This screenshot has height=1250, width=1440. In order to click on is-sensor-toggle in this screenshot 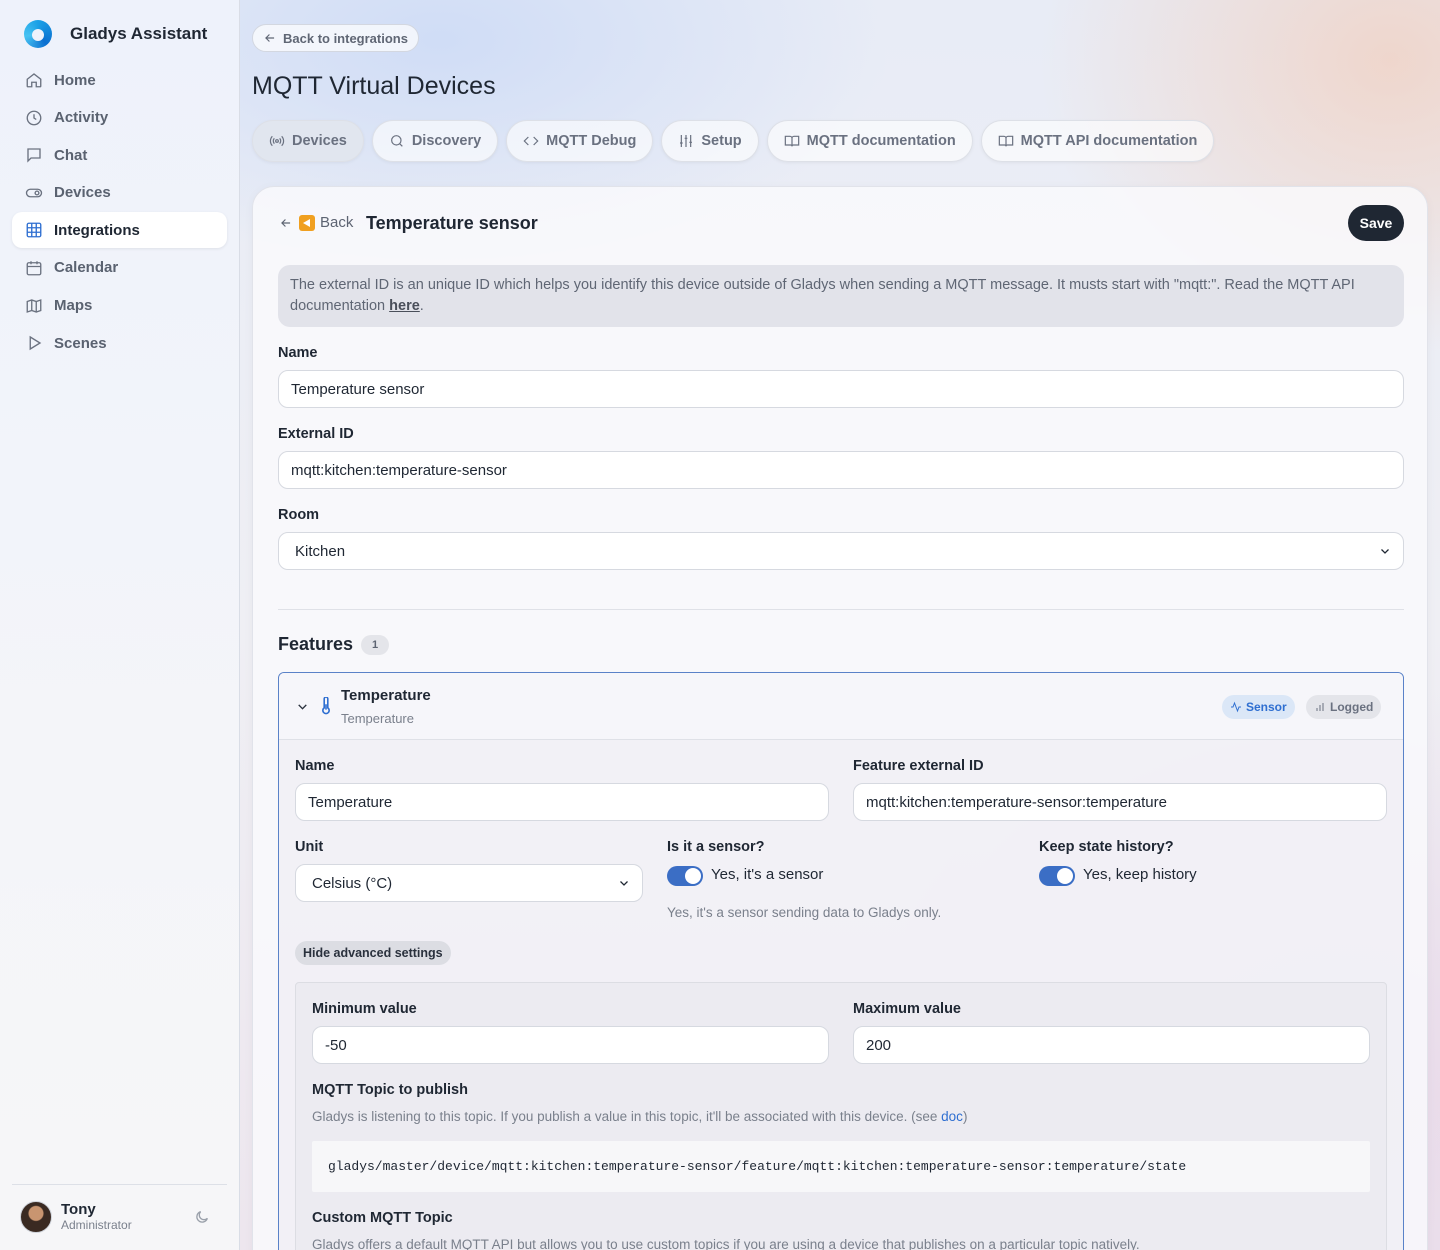, I will do `click(685, 876)`.